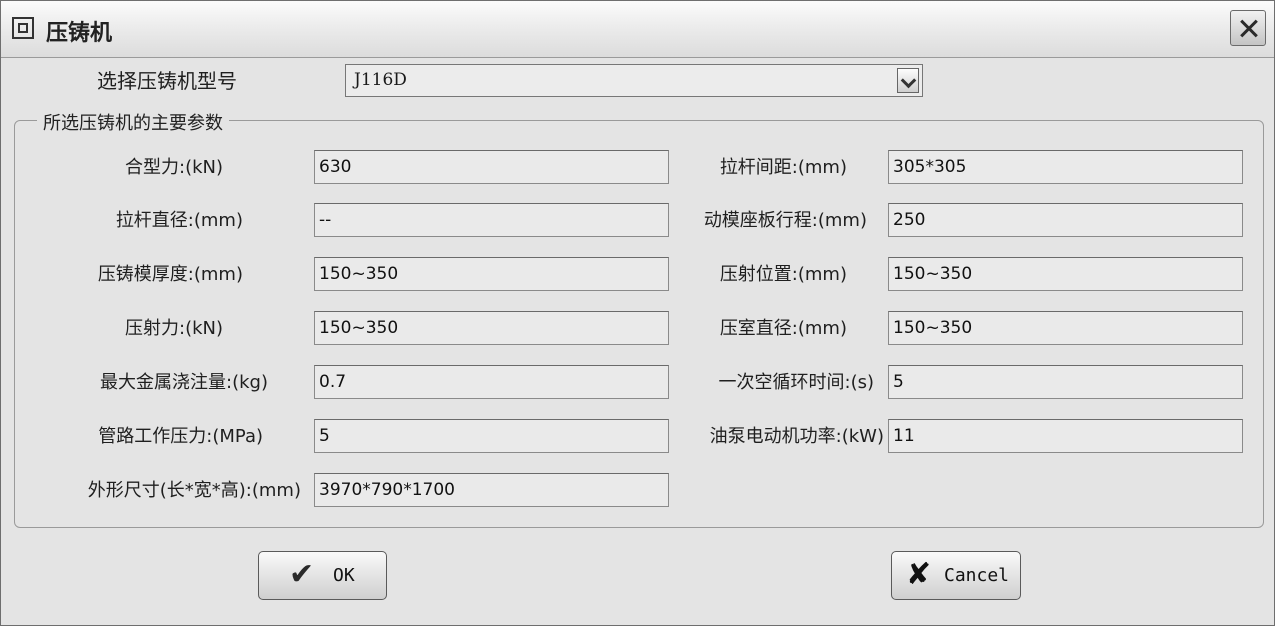 This screenshot has height=626, width=1275. What do you see at coordinates (1065, 220) in the screenshot?
I see `param-field-moving-platen-stroke: 250` at bounding box center [1065, 220].